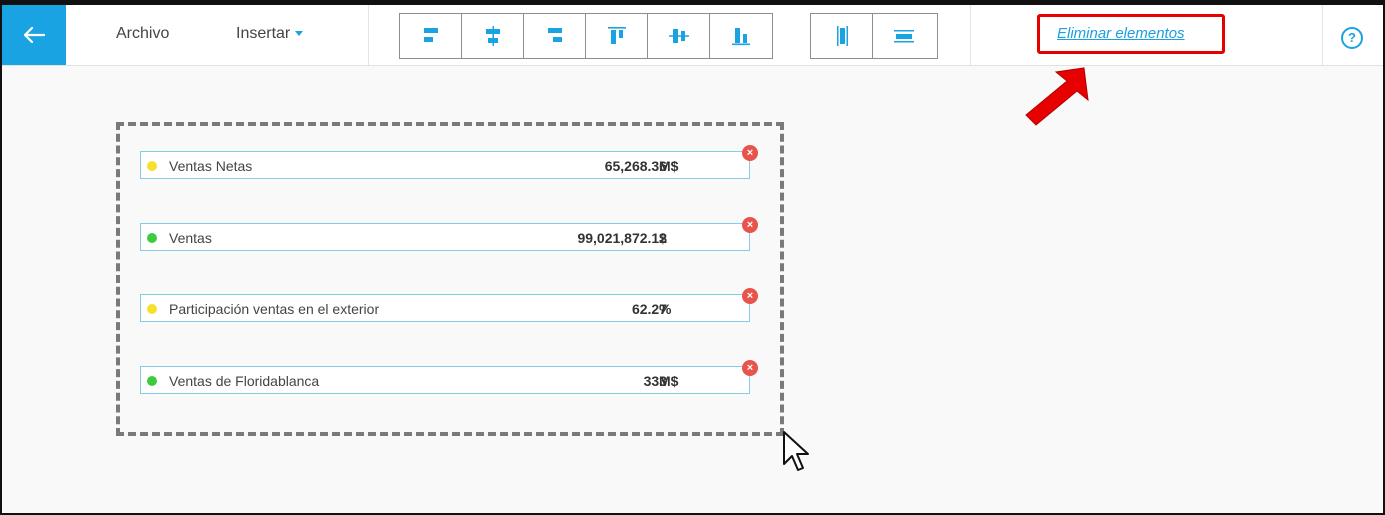  What do you see at coordinates (796, 451) in the screenshot?
I see `mouse-cursor-icon` at bounding box center [796, 451].